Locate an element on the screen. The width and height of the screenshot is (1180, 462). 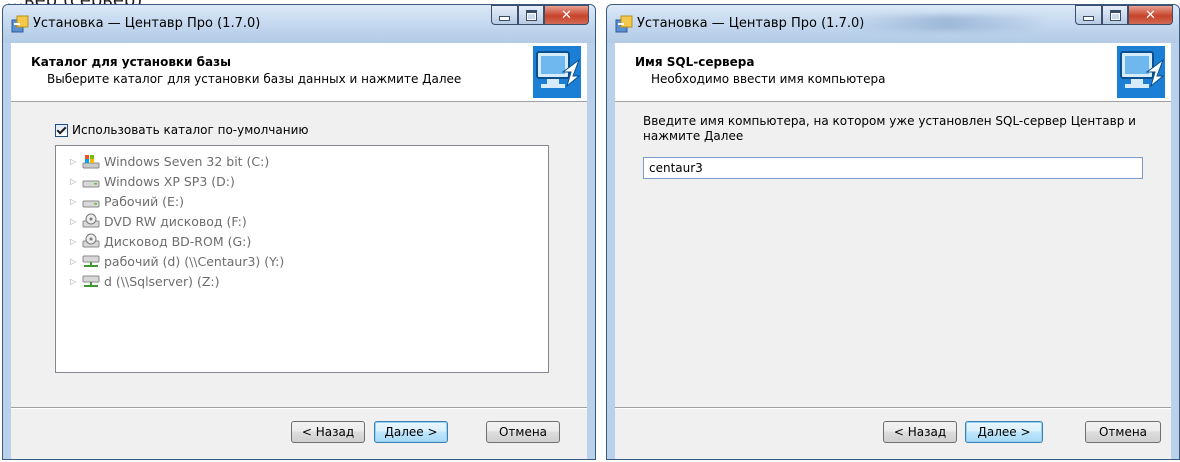
tree-item-label: d (\\Sqlserver) (Z:) is located at coordinates (162, 281).